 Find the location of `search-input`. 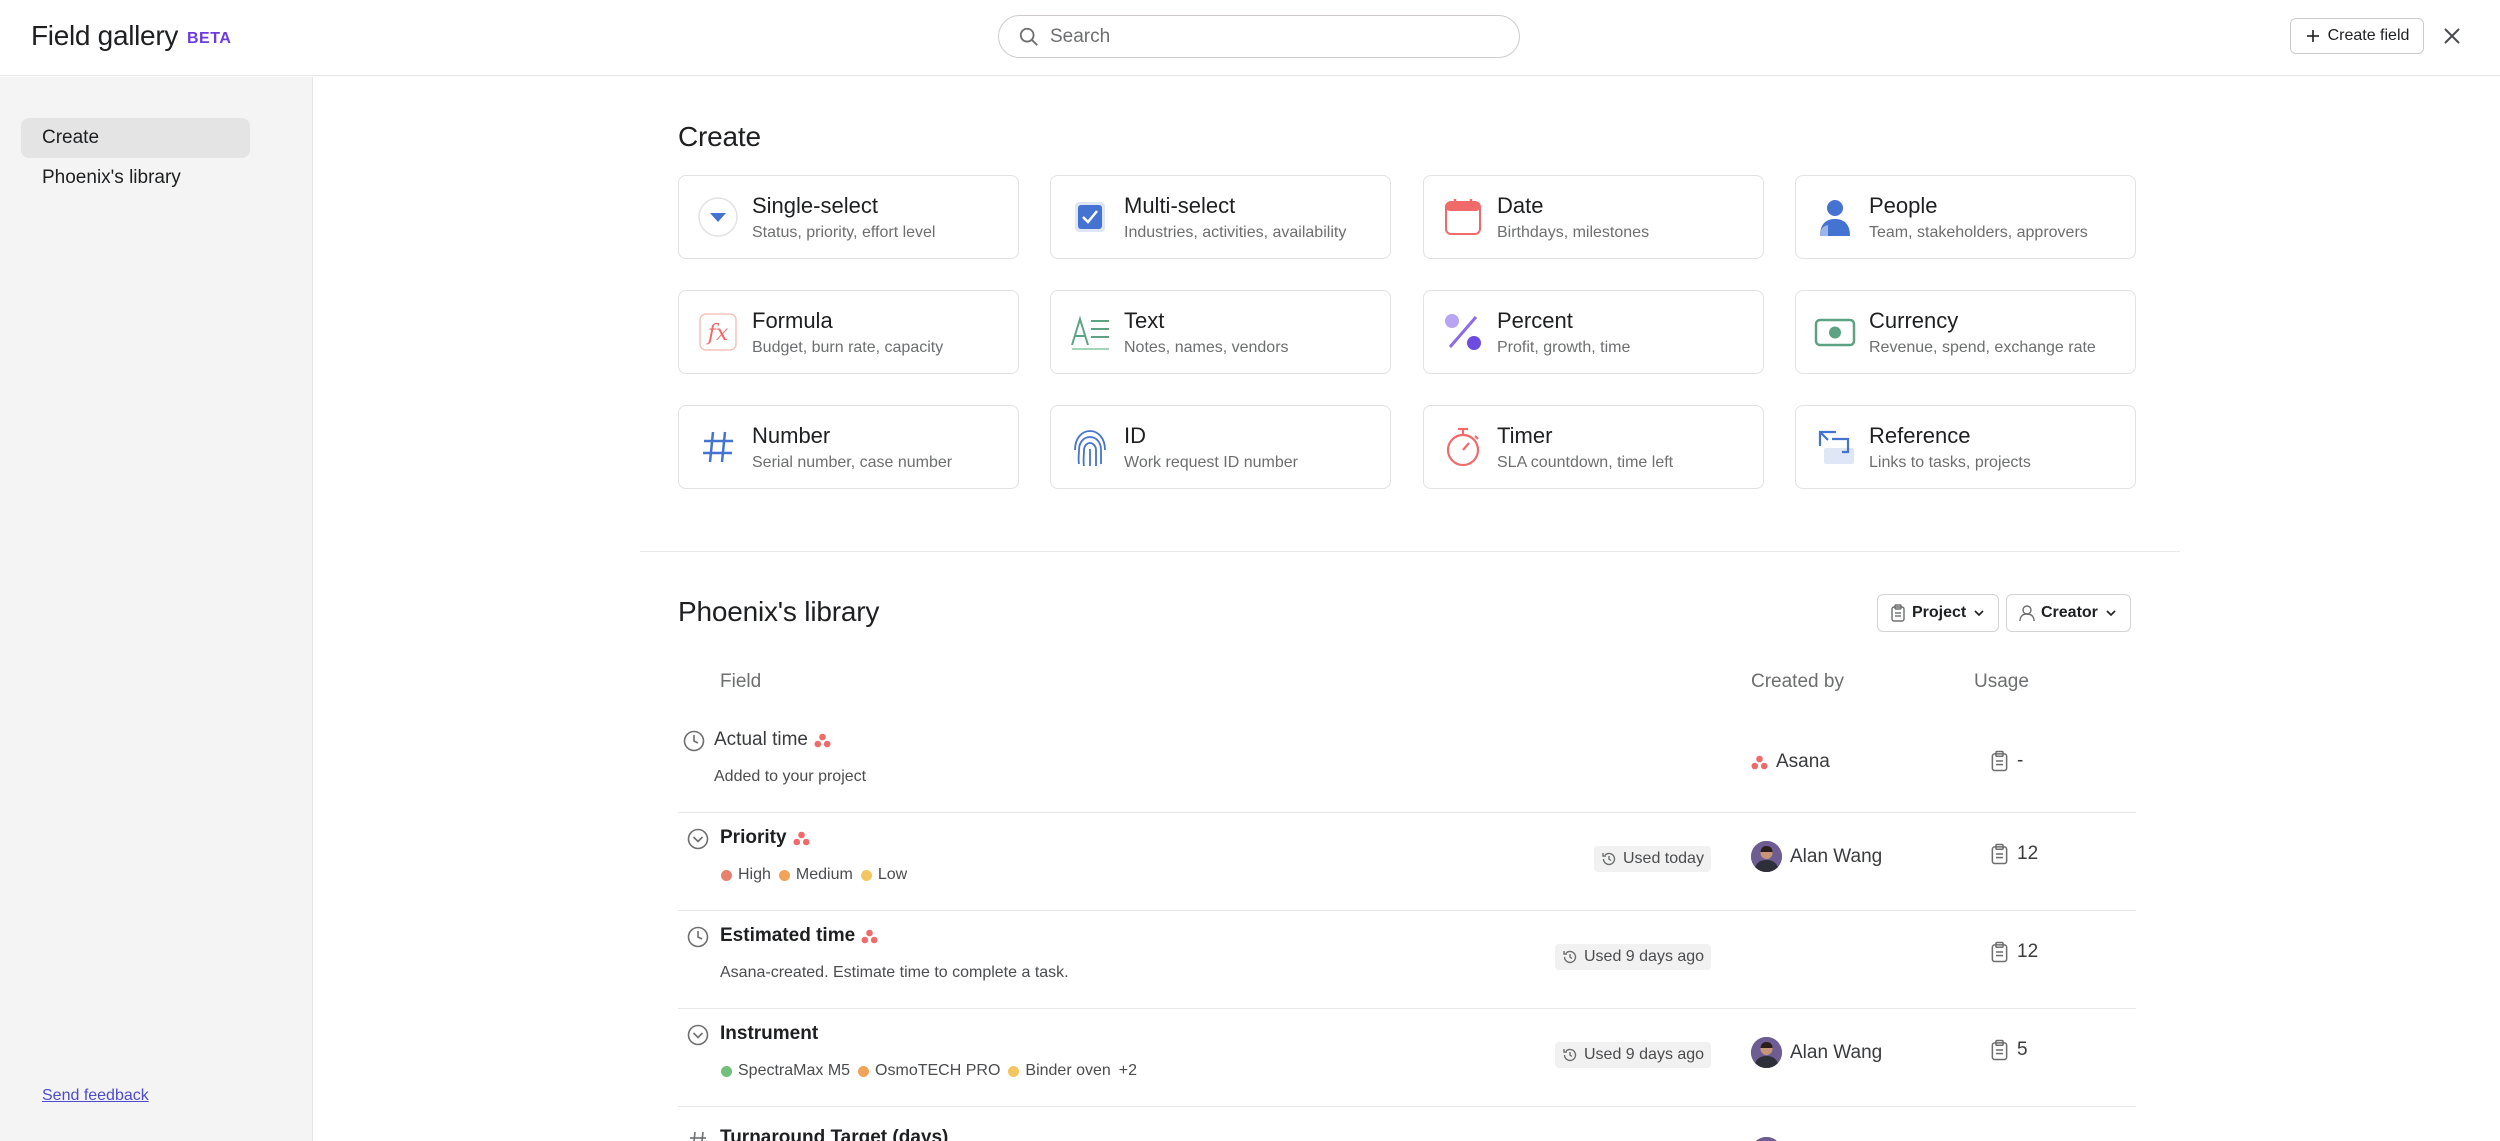

search-input is located at coordinates (1270, 37).